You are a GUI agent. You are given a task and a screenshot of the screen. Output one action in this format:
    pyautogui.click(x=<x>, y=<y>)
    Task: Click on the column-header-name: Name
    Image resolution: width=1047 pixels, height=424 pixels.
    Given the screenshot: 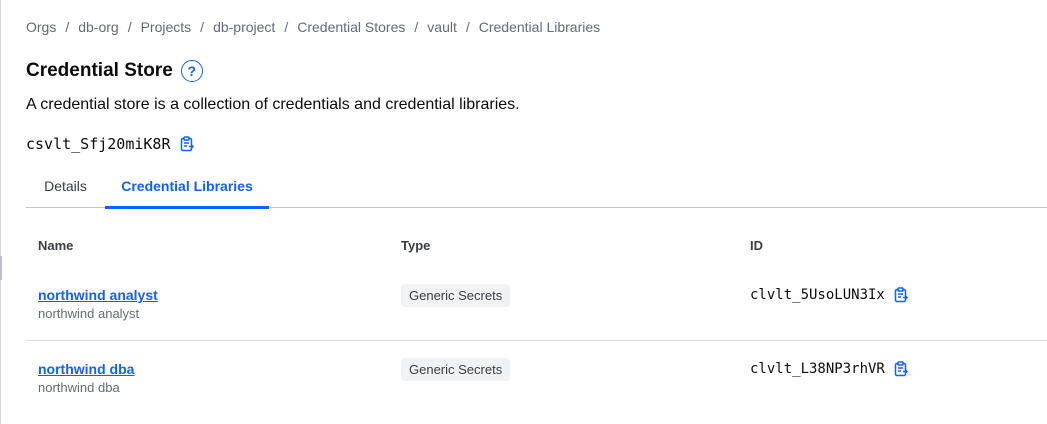 What is the action you would take?
    pyautogui.click(x=55, y=245)
    